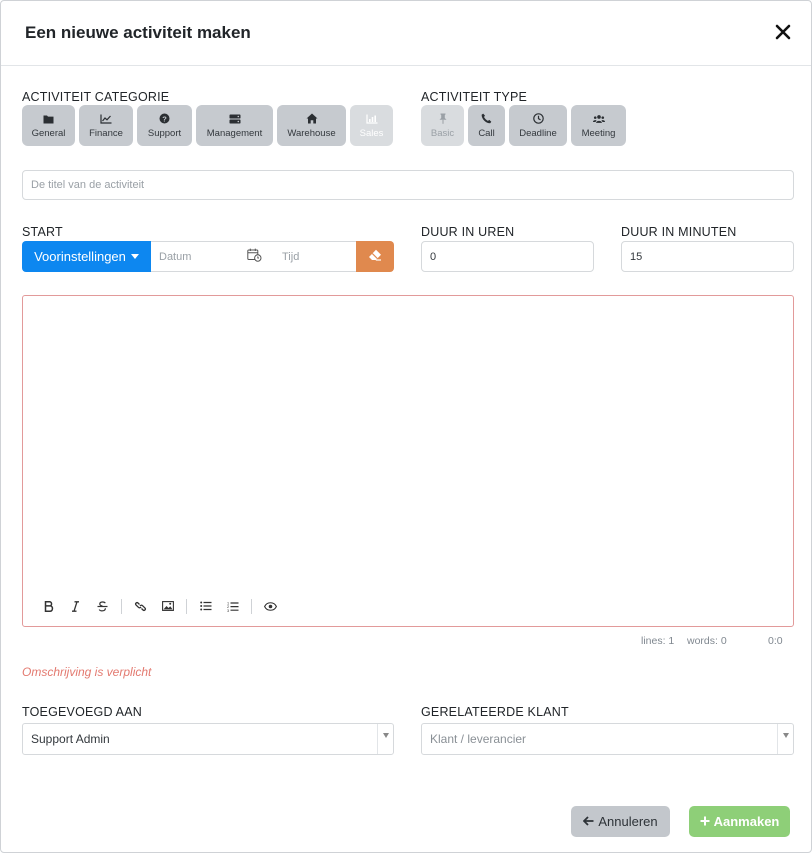 This screenshot has height=853, width=812. I want to click on image-icon, so click(167, 606).